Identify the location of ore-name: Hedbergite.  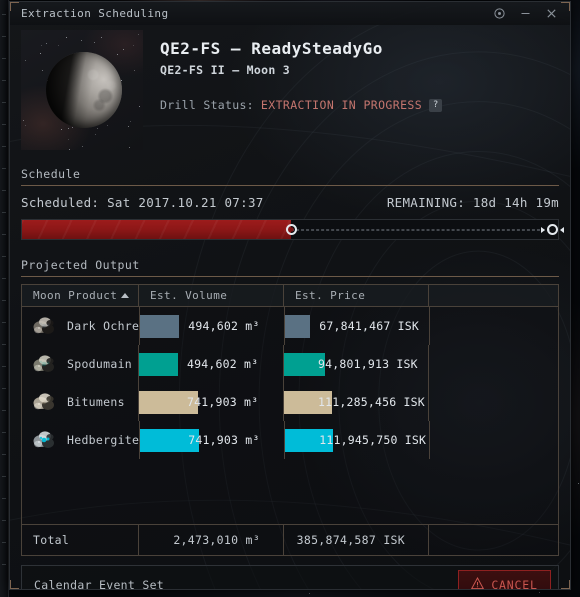
(103, 440).